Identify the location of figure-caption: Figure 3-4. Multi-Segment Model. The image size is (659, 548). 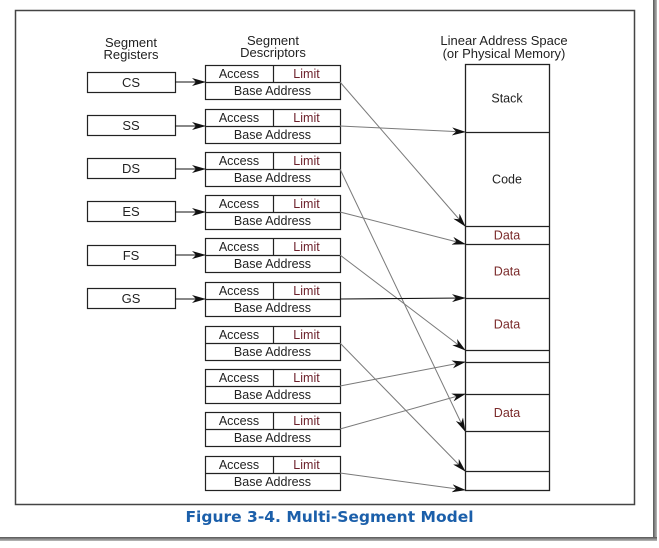
(329, 517).